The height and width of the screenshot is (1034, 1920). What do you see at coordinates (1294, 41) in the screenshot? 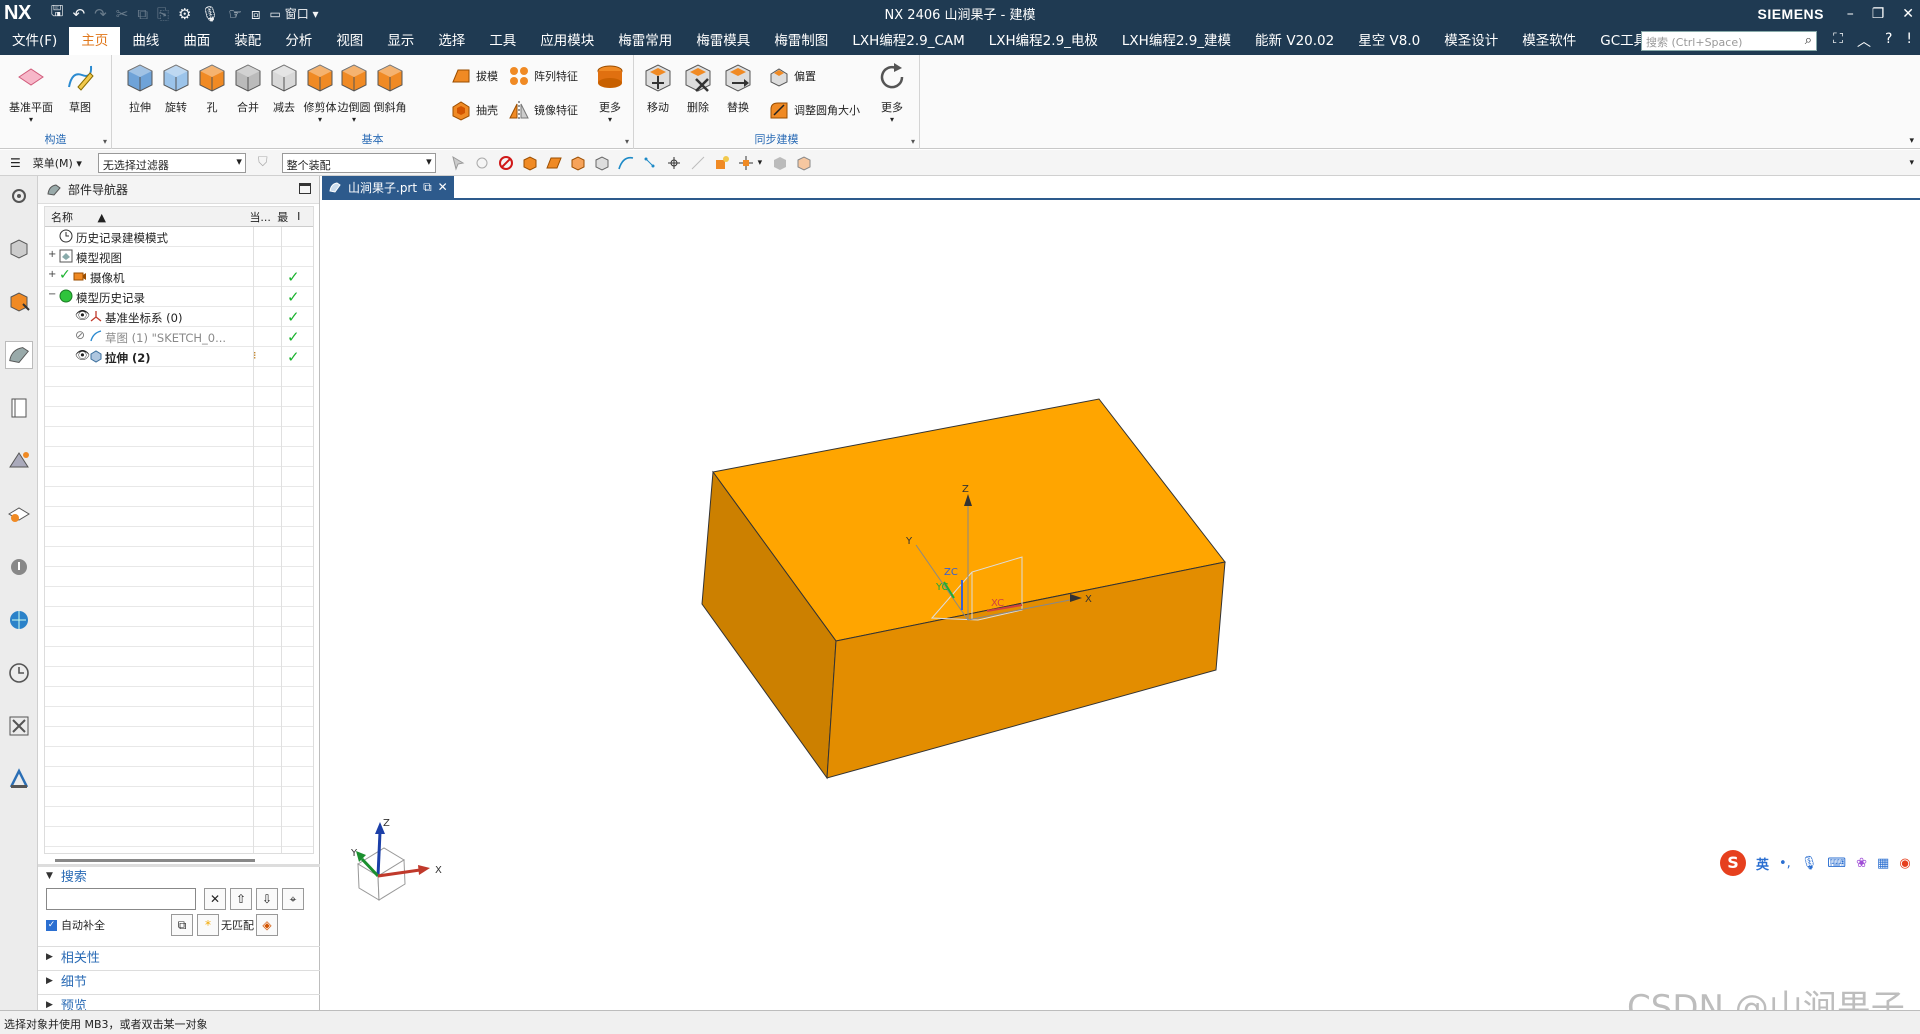
I see `ribbon-tab: 能新 V20.02` at bounding box center [1294, 41].